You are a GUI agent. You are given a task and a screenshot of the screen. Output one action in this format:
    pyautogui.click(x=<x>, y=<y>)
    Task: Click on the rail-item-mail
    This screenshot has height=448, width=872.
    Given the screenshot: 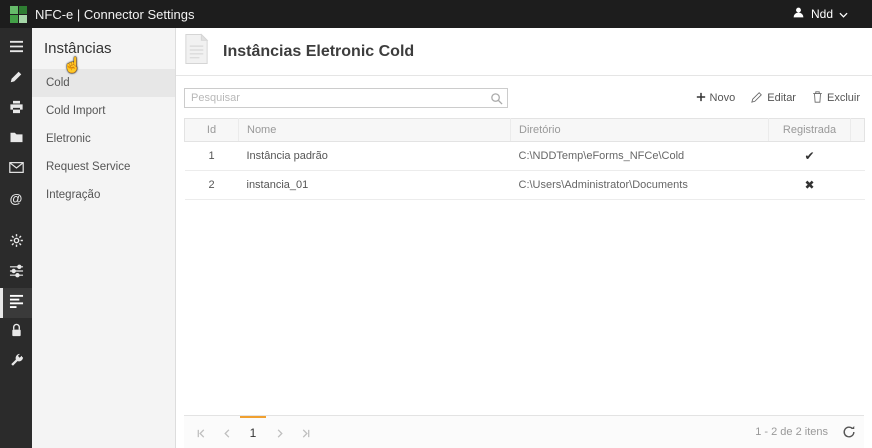 What is the action you would take?
    pyautogui.click(x=16, y=169)
    